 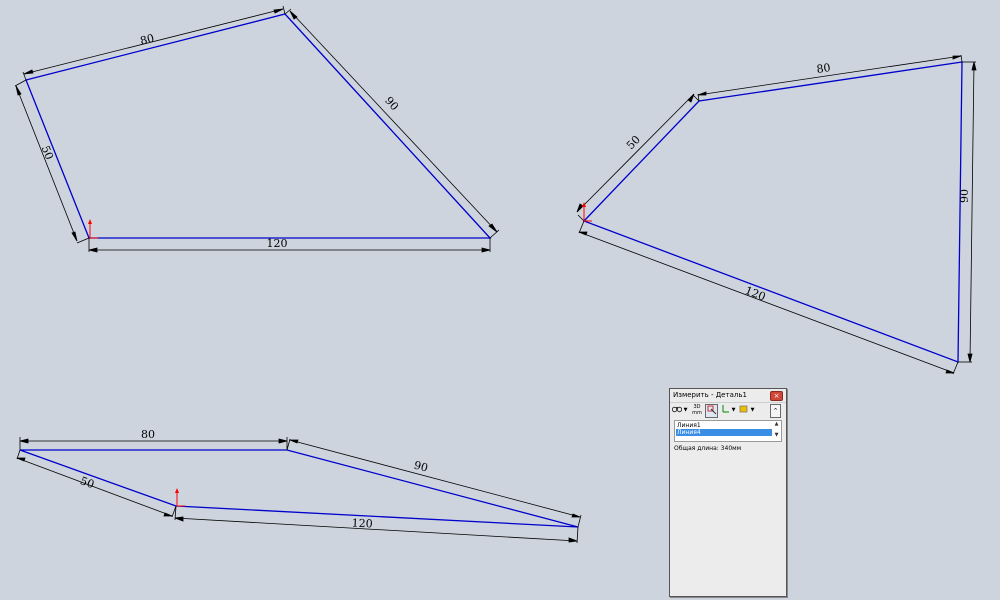 What do you see at coordinates (710, 395) in the screenshot?
I see `dialog-title: Измерить - Деталь1` at bounding box center [710, 395].